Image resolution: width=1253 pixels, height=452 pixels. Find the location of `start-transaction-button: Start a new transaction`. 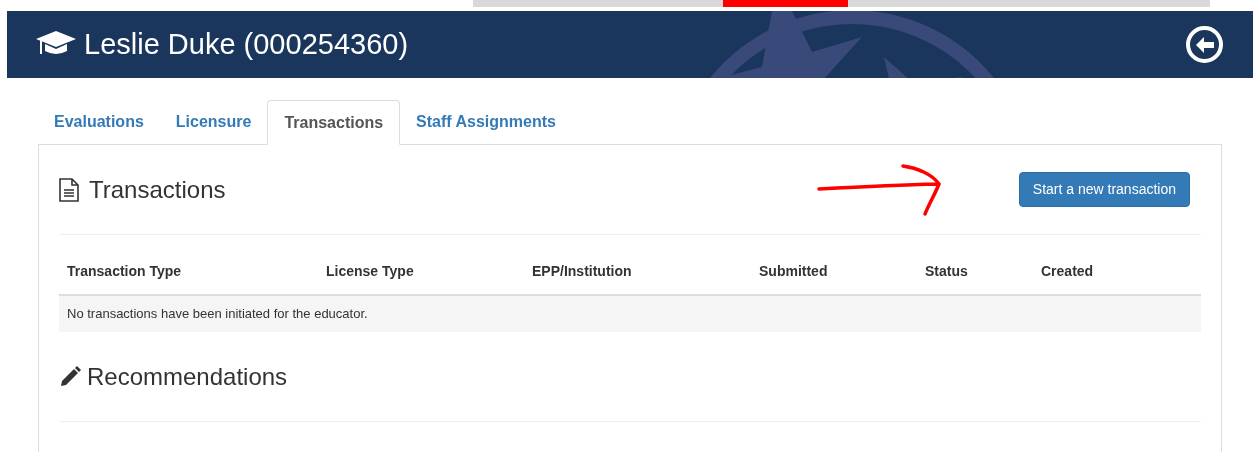

start-transaction-button: Start a new transaction is located at coordinates (1104, 189).